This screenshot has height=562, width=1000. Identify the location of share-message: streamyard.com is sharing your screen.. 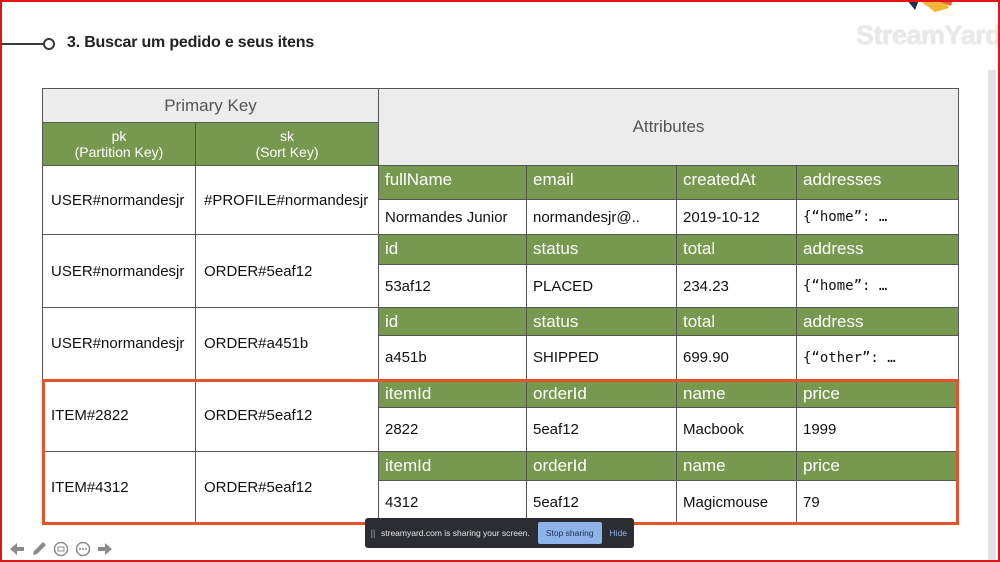
(455, 533).